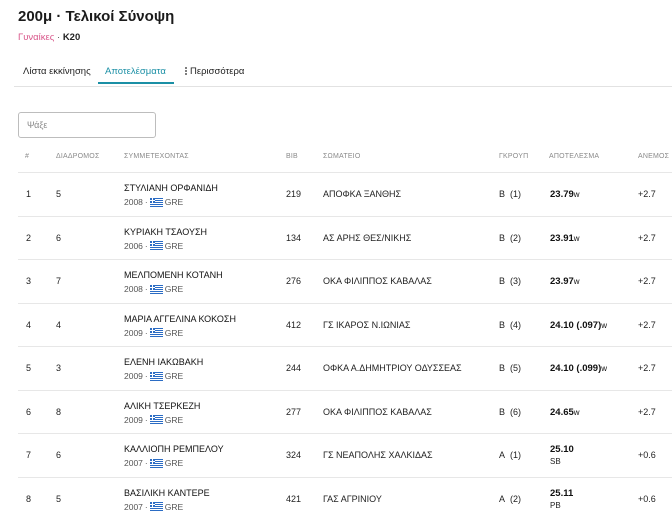 The image size is (672, 527). Describe the element at coordinates (217, 71) in the screenshot. I see `tab-more-label: Περισσότερα` at that location.